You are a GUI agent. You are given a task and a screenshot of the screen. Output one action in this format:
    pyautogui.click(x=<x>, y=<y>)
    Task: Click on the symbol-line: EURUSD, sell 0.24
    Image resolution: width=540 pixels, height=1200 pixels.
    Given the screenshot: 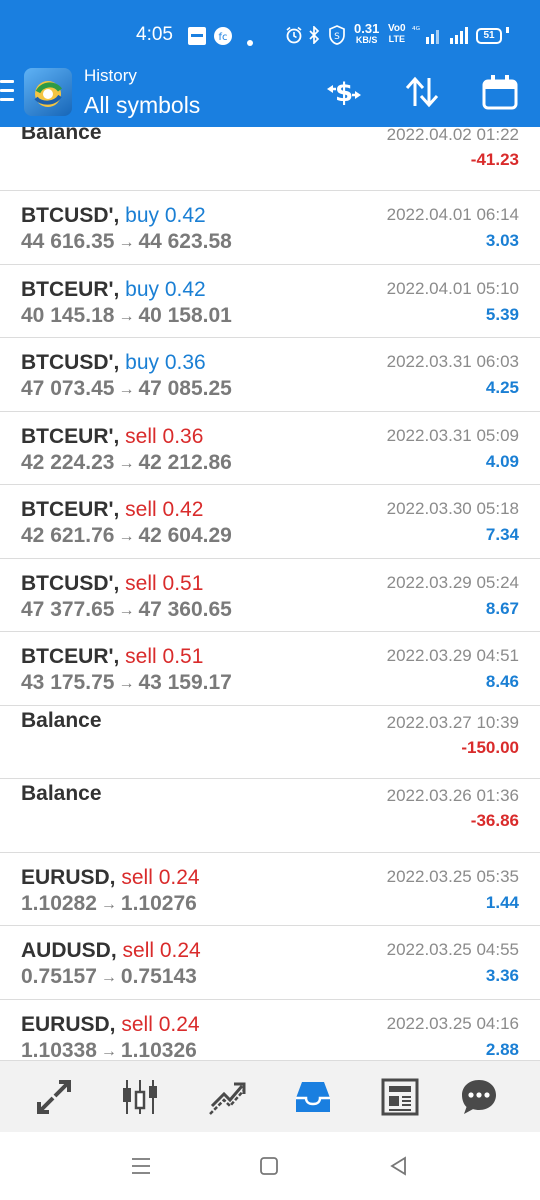 What is the action you would take?
    pyautogui.click(x=110, y=1025)
    